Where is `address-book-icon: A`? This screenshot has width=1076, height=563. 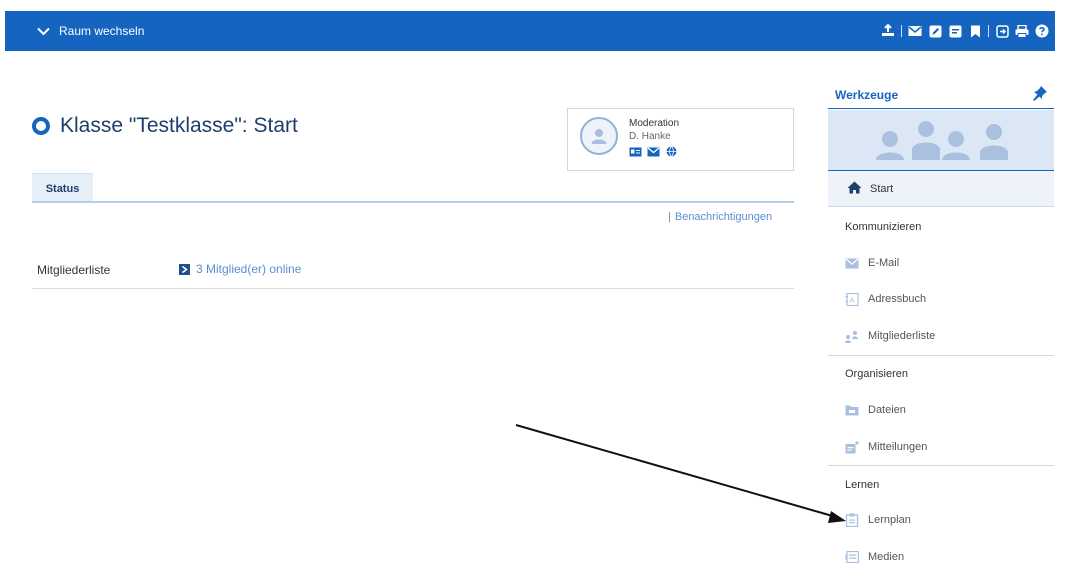
address-book-icon: A is located at coordinates (852, 299).